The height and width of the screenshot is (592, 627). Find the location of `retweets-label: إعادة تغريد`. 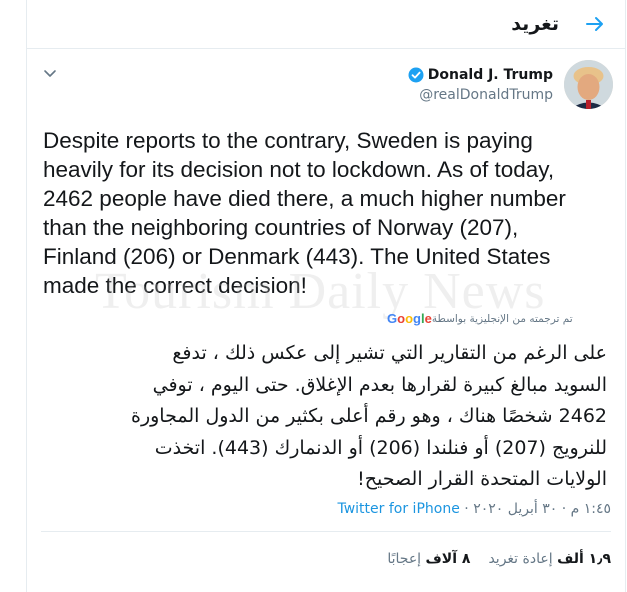

retweets-label: إعادة تغريد is located at coordinates (520, 559).